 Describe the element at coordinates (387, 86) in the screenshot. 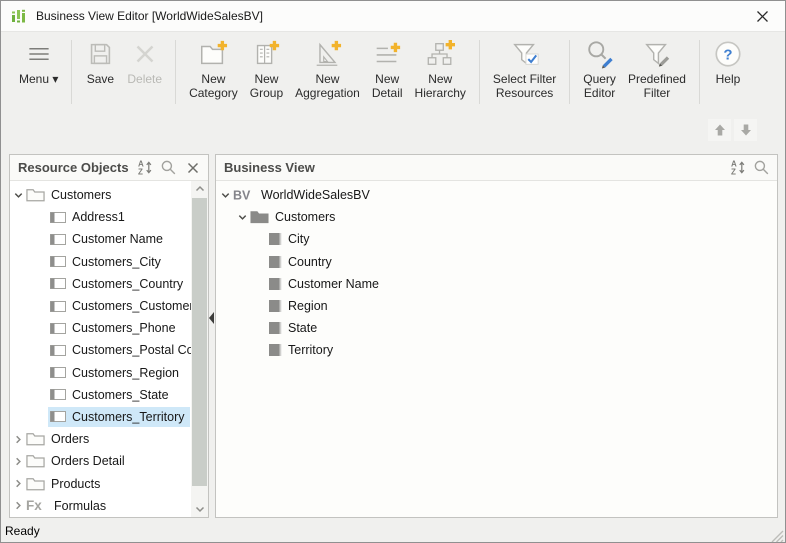

I see `new-detail-label: New Detail` at that location.